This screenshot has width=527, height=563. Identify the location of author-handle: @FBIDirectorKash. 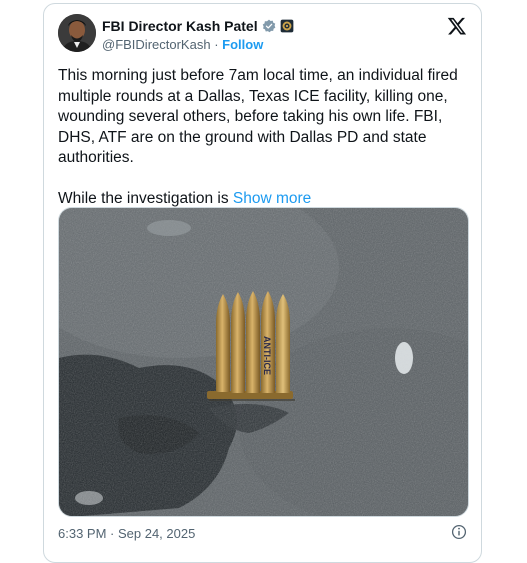
(156, 44).